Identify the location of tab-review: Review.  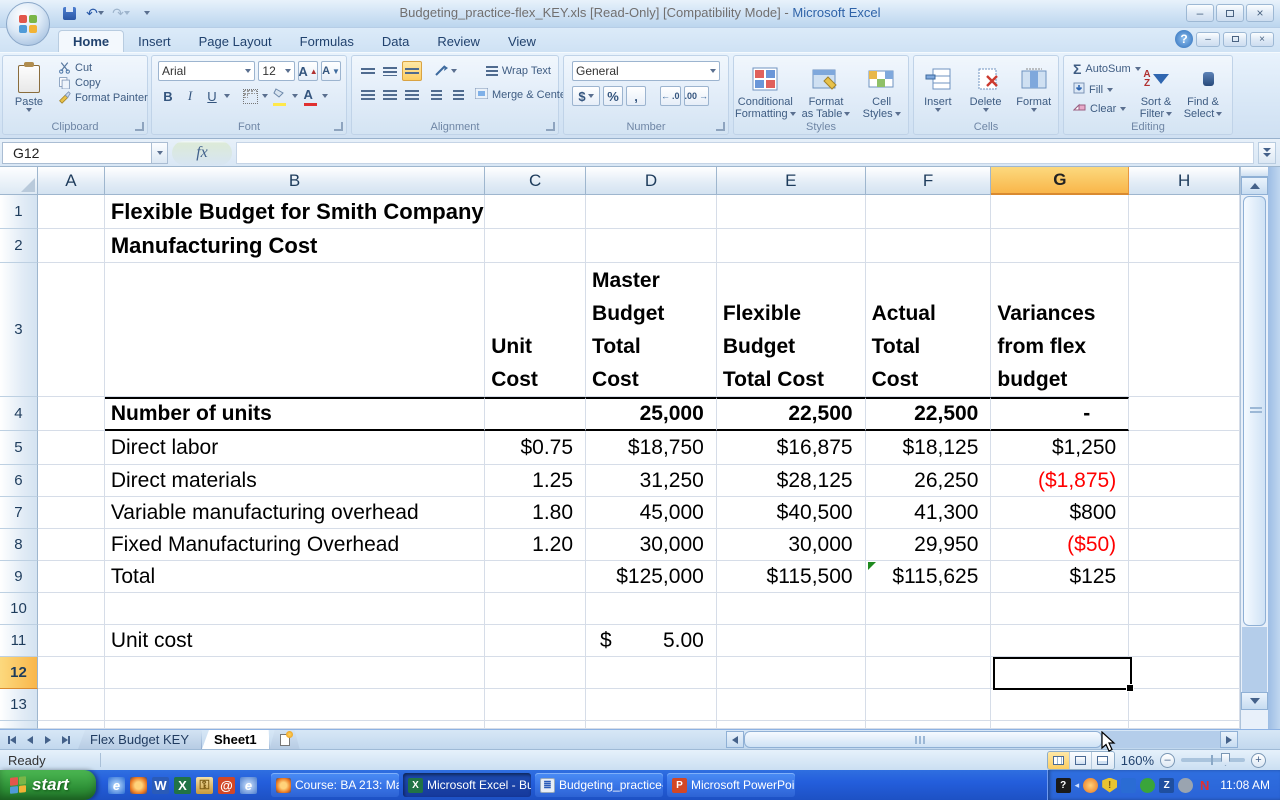
(458, 41).